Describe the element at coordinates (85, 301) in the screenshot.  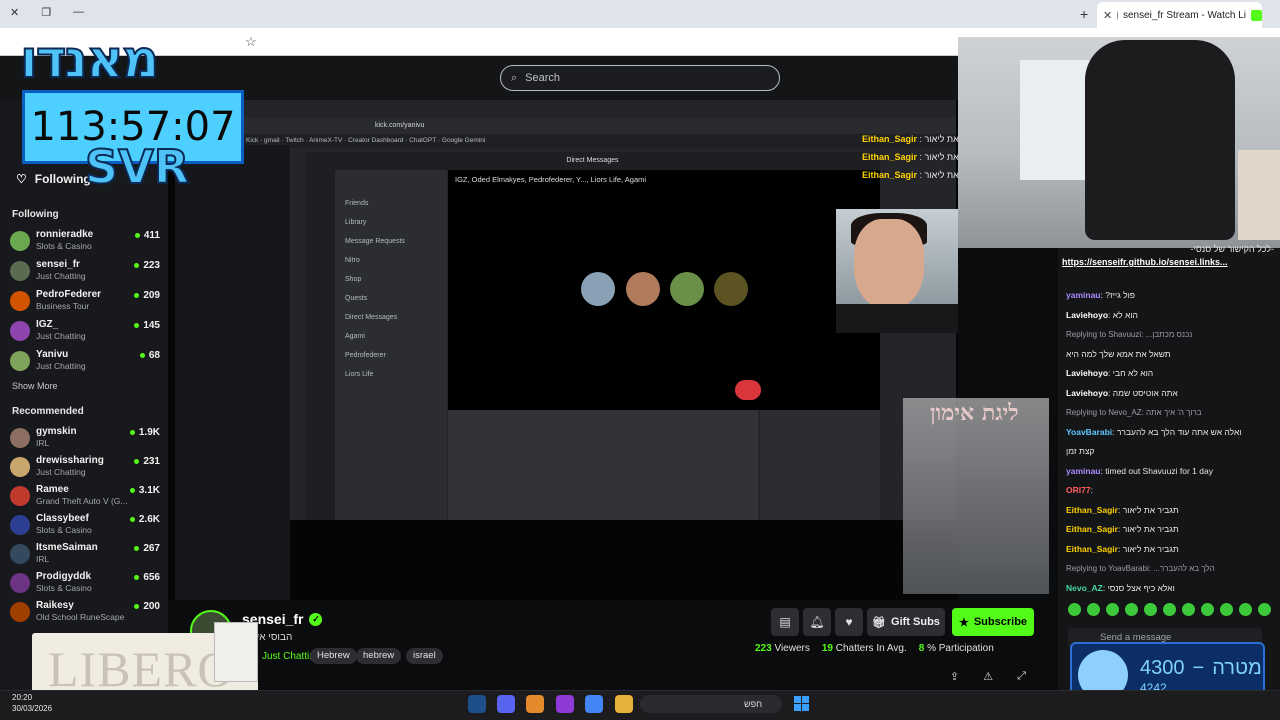
I see `sidebar-channel-item: PedroFederer Business Tour 209` at that location.